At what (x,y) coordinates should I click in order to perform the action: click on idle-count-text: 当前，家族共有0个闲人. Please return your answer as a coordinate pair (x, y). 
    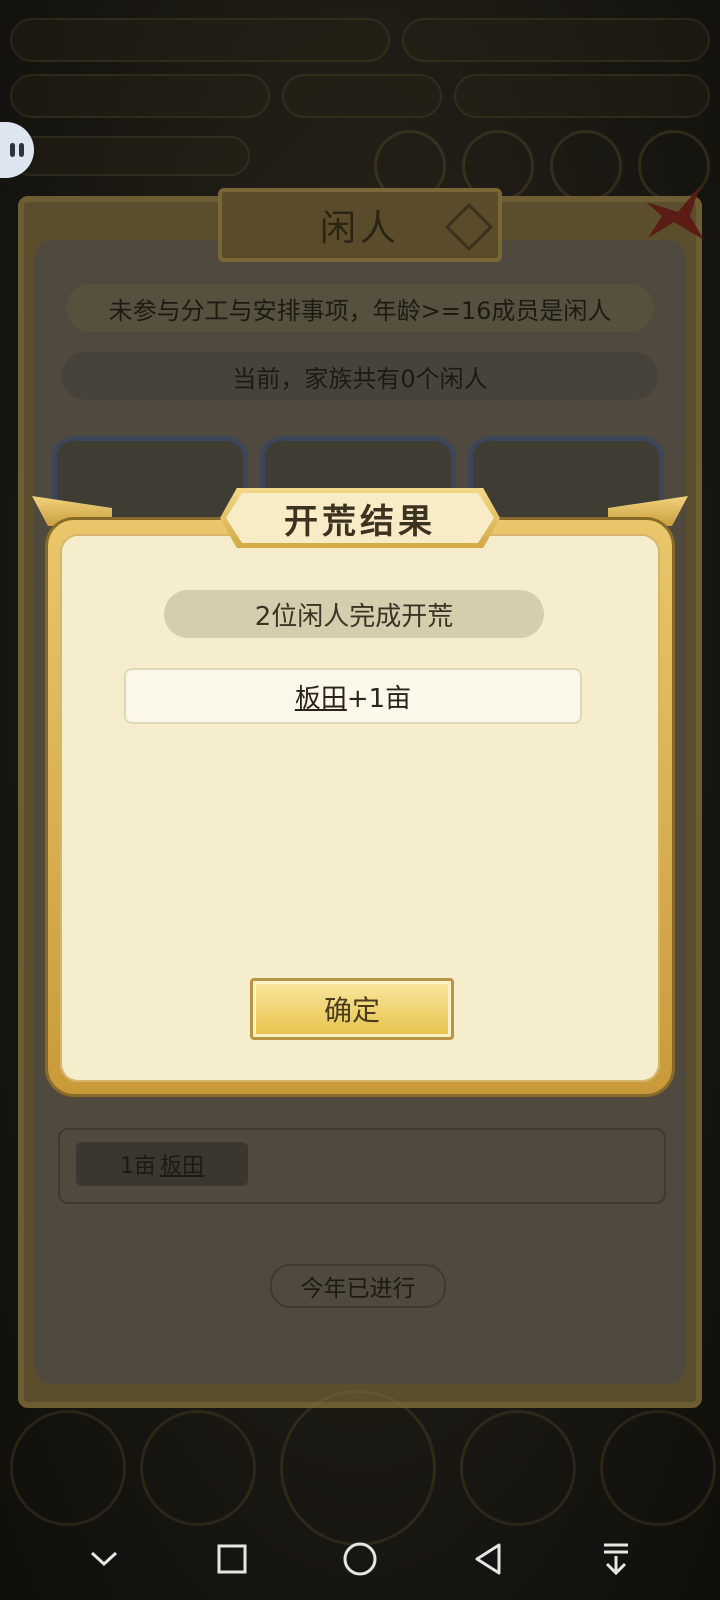
    Looking at the image, I should click on (360, 376).